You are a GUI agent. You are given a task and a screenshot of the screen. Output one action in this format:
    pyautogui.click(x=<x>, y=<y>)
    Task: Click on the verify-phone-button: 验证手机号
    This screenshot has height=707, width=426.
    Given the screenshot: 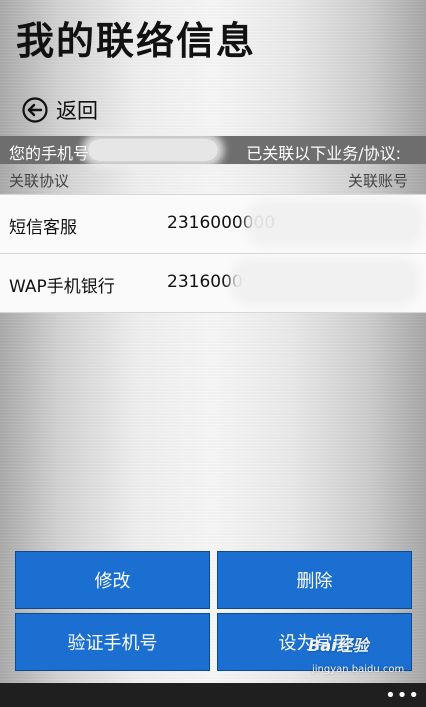 What is the action you would take?
    pyautogui.click(x=112, y=642)
    